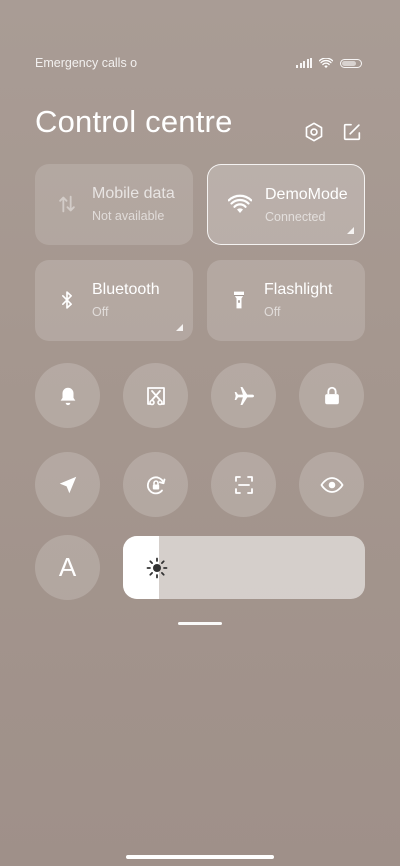 The width and height of the screenshot is (400, 866). What do you see at coordinates (272, 312) in the screenshot?
I see `flashlight-status: Off` at bounding box center [272, 312].